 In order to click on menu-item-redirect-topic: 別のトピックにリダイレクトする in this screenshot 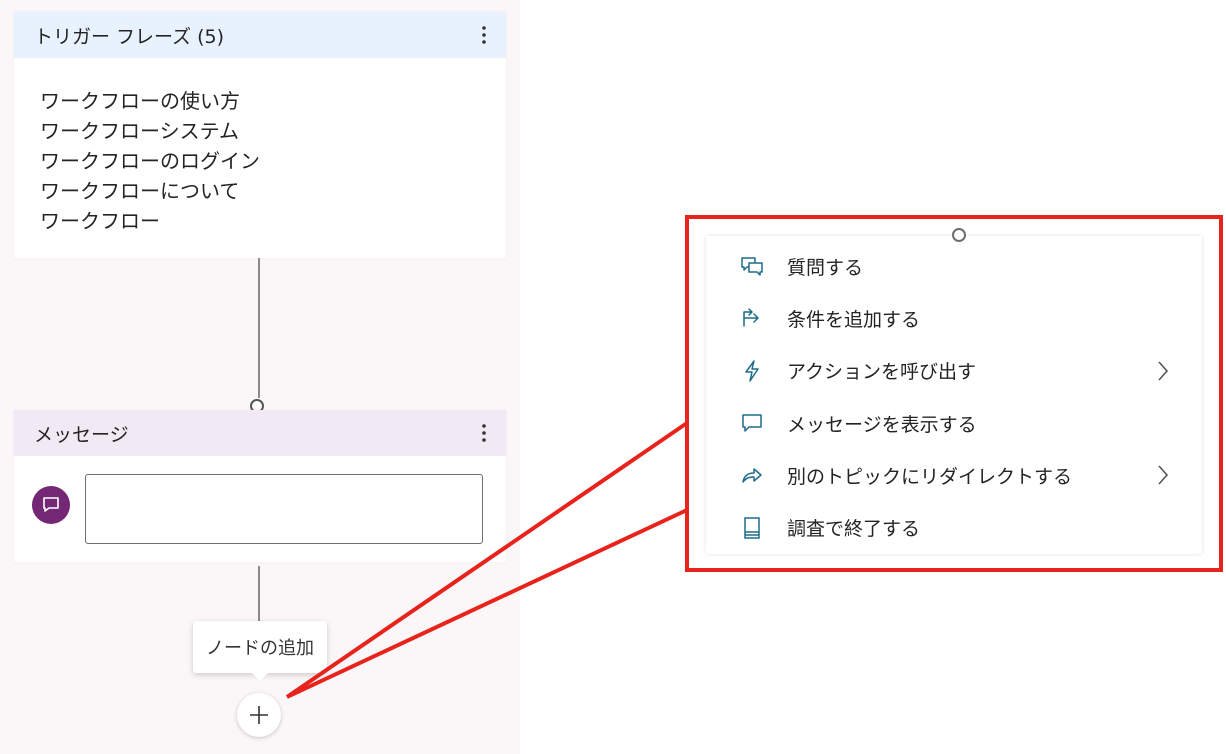, I will do `click(954, 475)`.